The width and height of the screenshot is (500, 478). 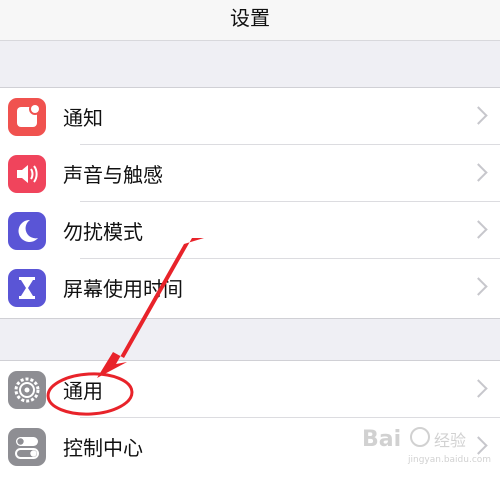 What do you see at coordinates (27, 174) in the screenshot?
I see `speaker-icon` at bounding box center [27, 174].